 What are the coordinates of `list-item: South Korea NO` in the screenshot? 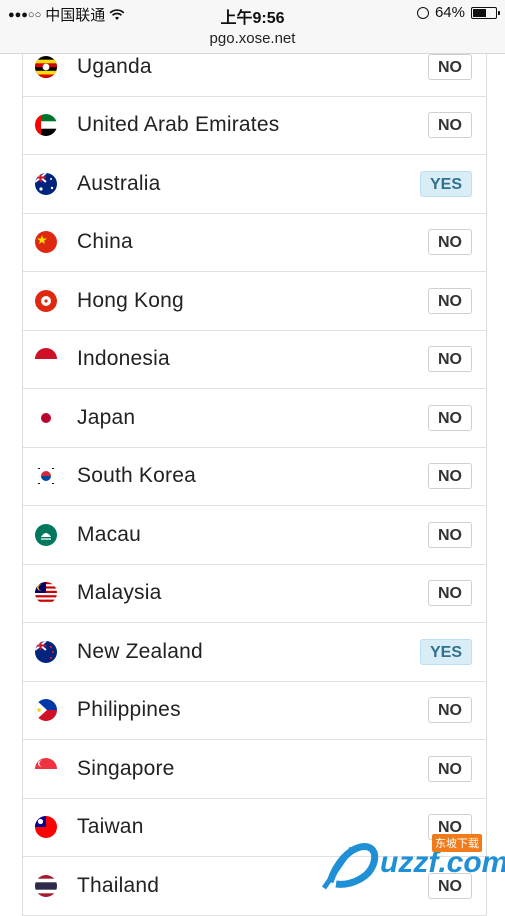 It's located at (254, 477).